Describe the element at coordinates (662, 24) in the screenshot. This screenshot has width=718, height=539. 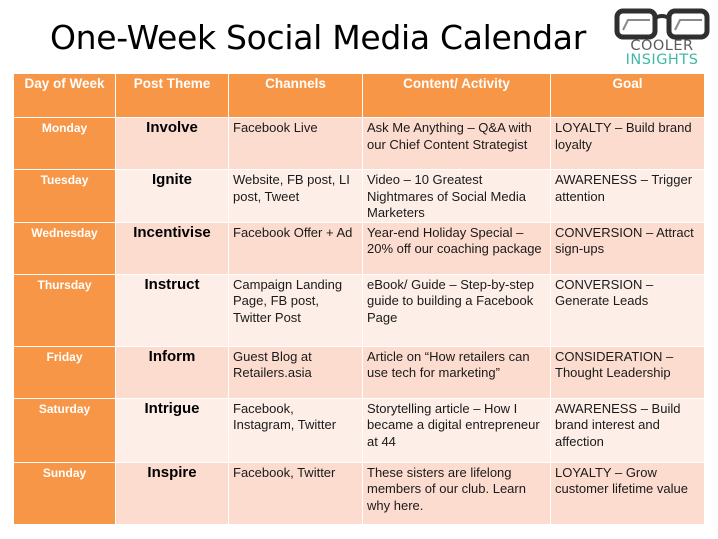
I see `glasses-icon` at that location.